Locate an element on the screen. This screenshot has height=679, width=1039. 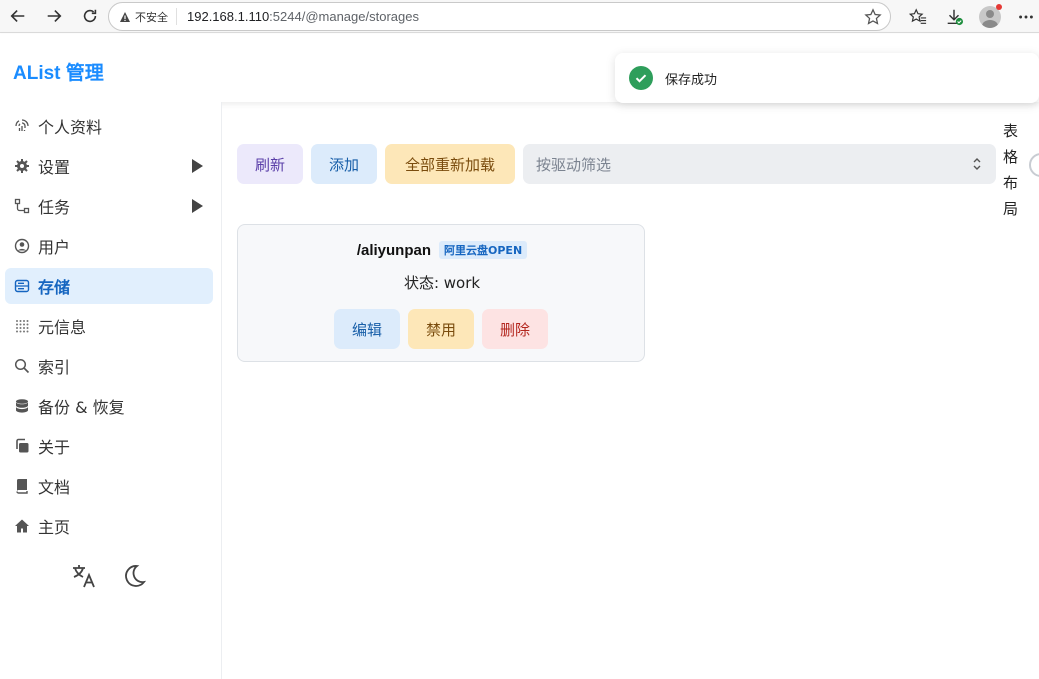
mount-path: /aliyunpan is located at coordinates (394, 250).